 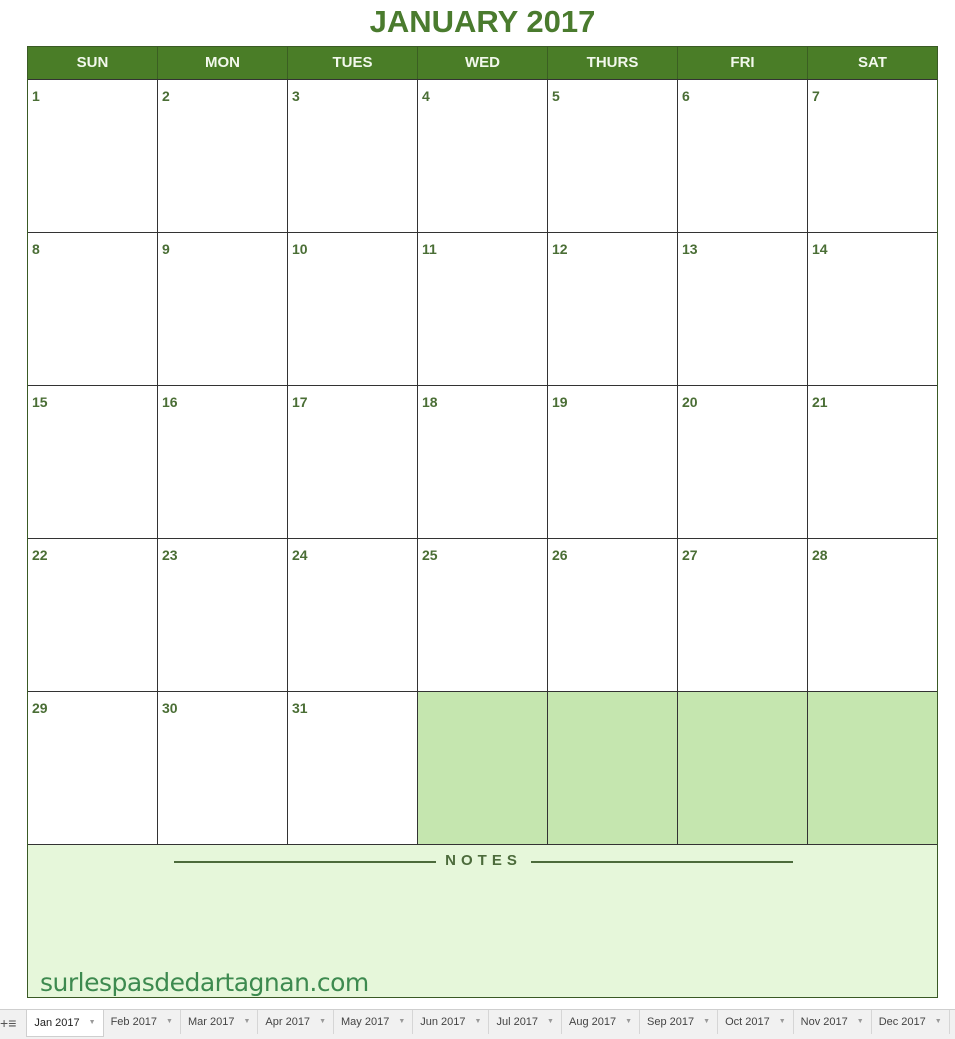 I want to click on day-cell: 17, so click(x=352, y=462).